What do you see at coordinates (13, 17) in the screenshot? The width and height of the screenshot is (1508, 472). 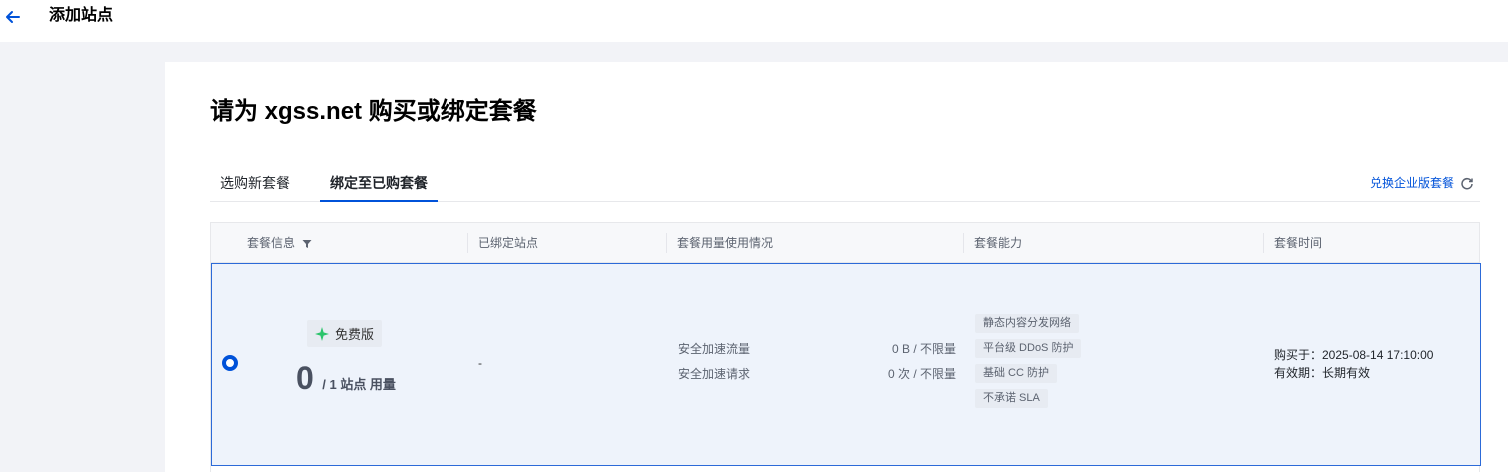 I see `back-arrow-icon` at bounding box center [13, 17].